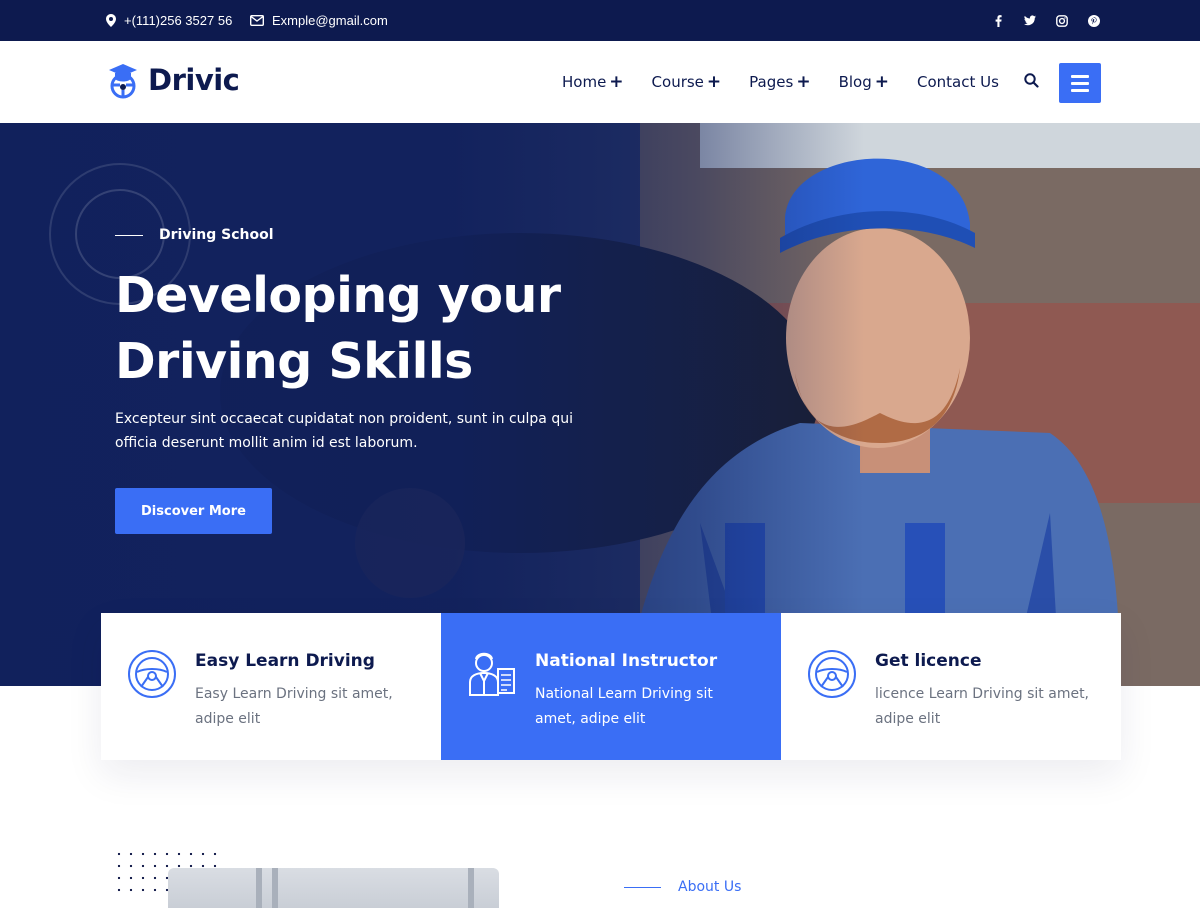 This screenshot has height=908, width=1200. Describe the element at coordinates (710, 887) in the screenshot. I see `about-label-text: About Us` at that location.